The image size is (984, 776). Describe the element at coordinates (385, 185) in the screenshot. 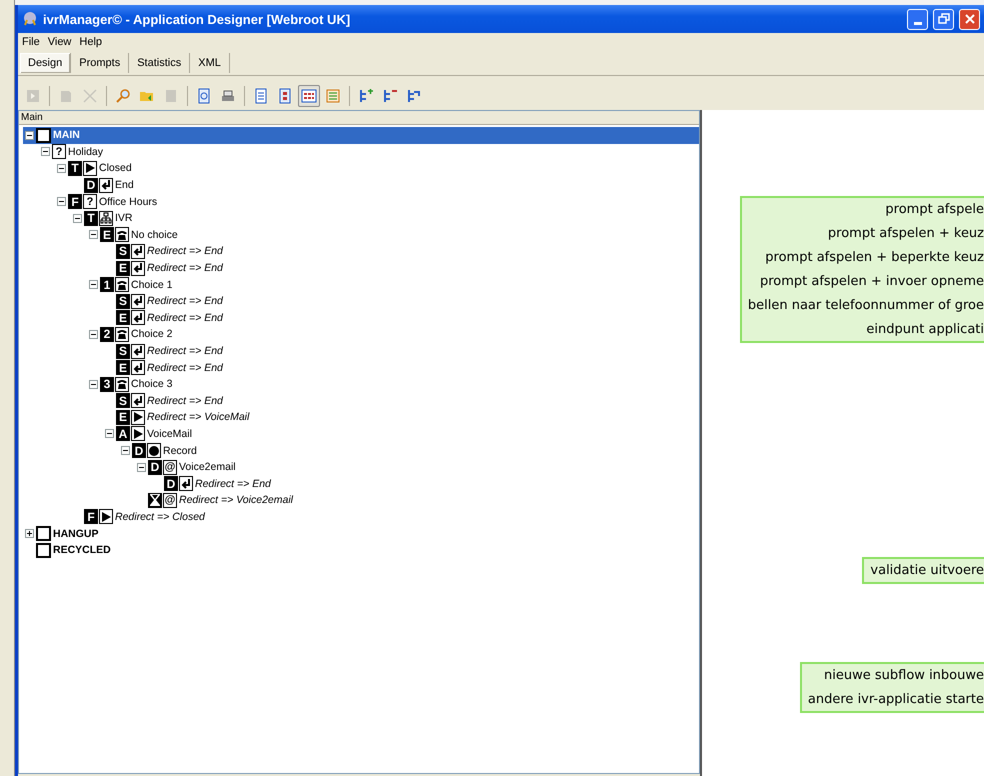

I see `tree-item: D End` at that location.